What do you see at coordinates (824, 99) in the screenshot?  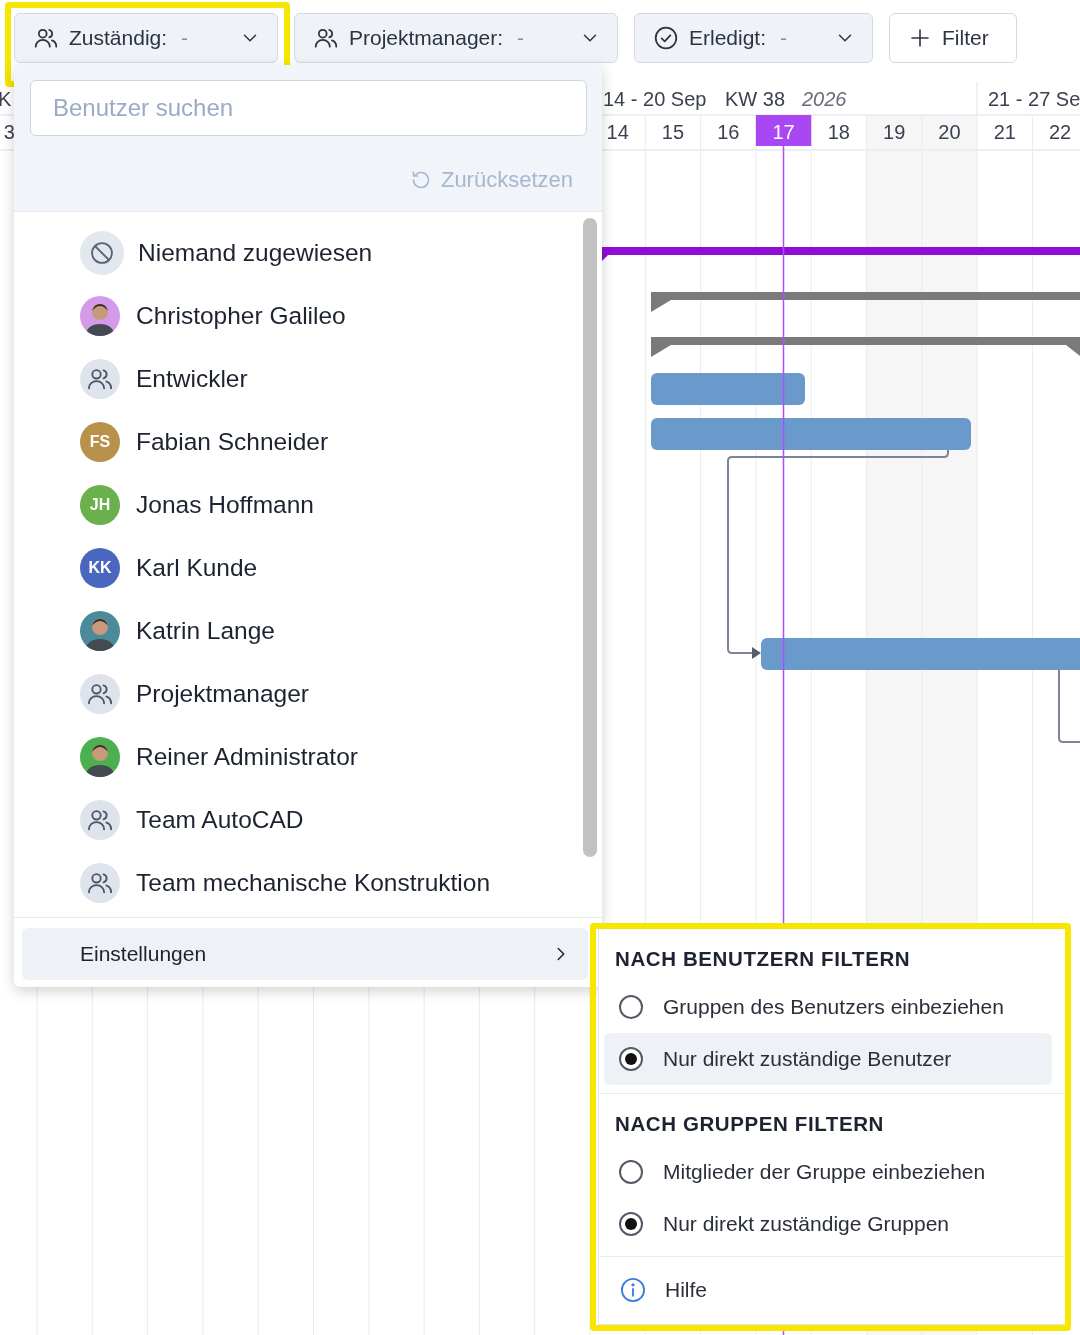 I see `year-label: 2026` at bounding box center [824, 99].